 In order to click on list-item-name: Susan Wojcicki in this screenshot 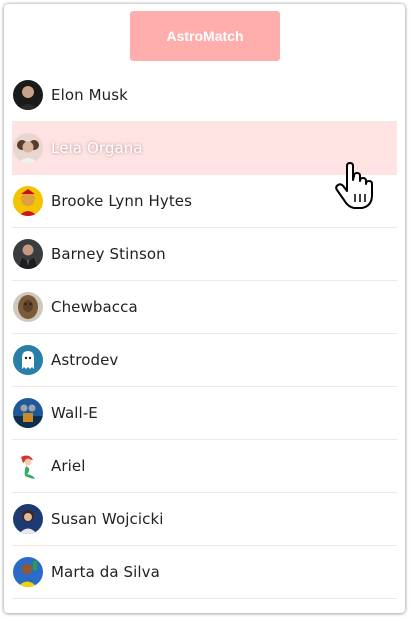, I will do `click(107, 519)`.